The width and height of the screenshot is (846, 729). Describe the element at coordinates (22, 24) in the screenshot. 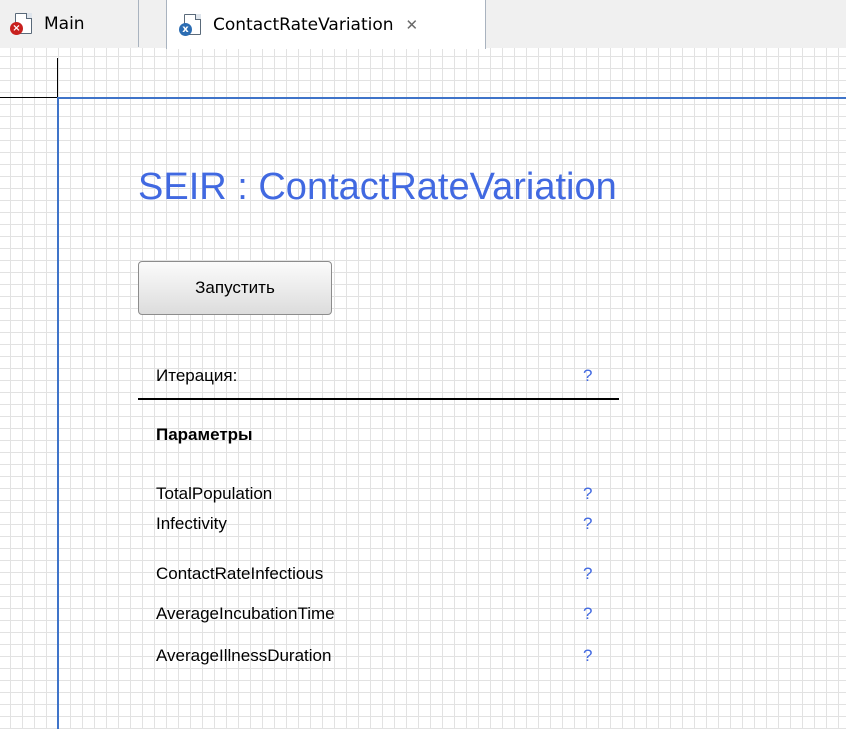

I see `model-lock-icon: ×` at that location.